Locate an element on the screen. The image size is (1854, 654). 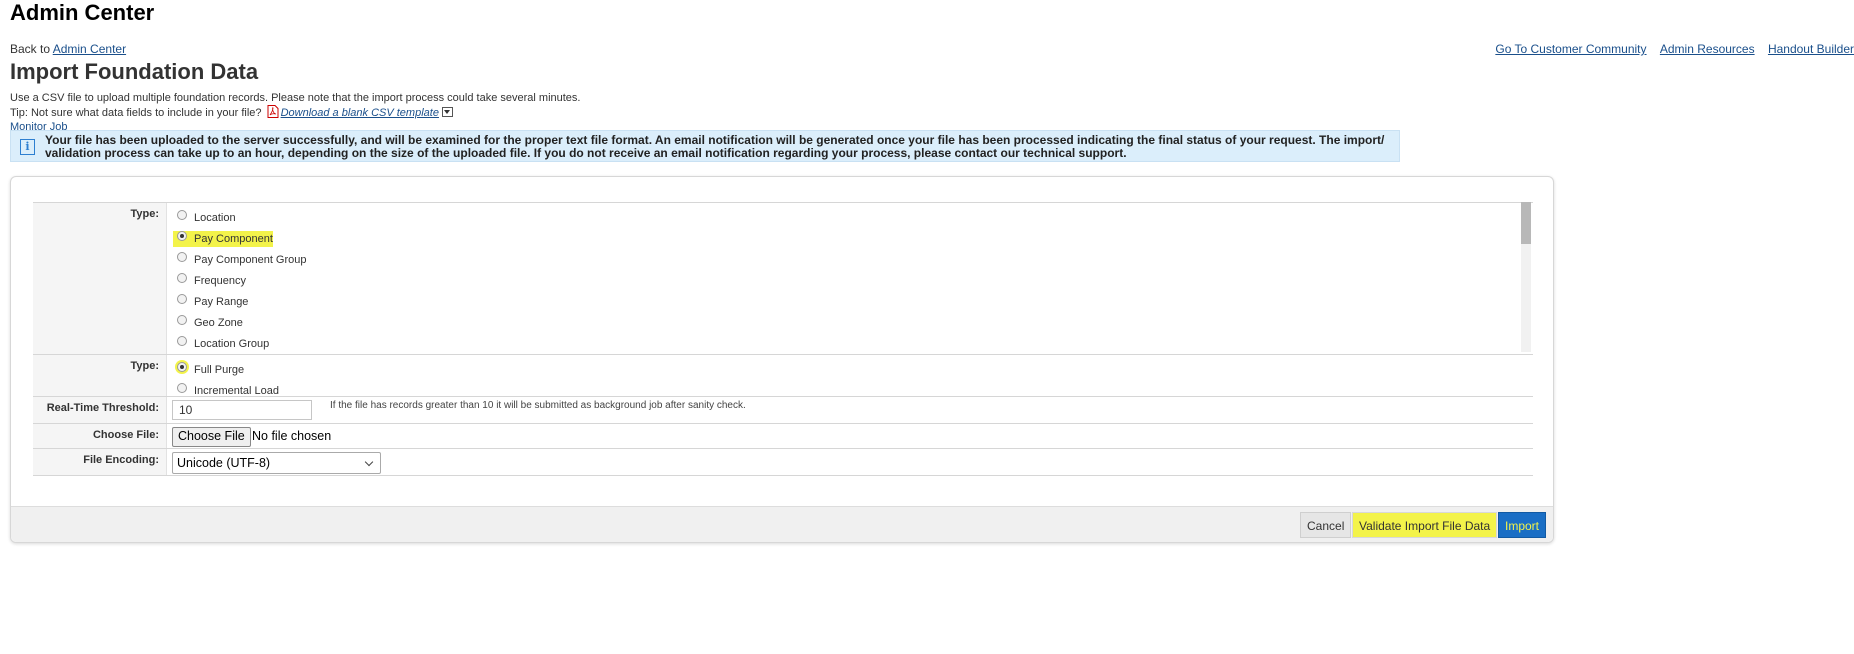
admin-center-link: Admin Center is located at coordinates (89, 49).